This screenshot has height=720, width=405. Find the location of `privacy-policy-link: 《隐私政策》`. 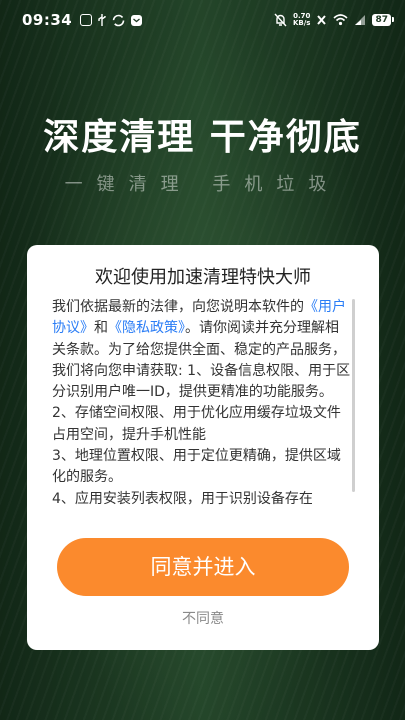

privacy-policy-link: 《隐私政策》 is located at coordinates (146, 328).